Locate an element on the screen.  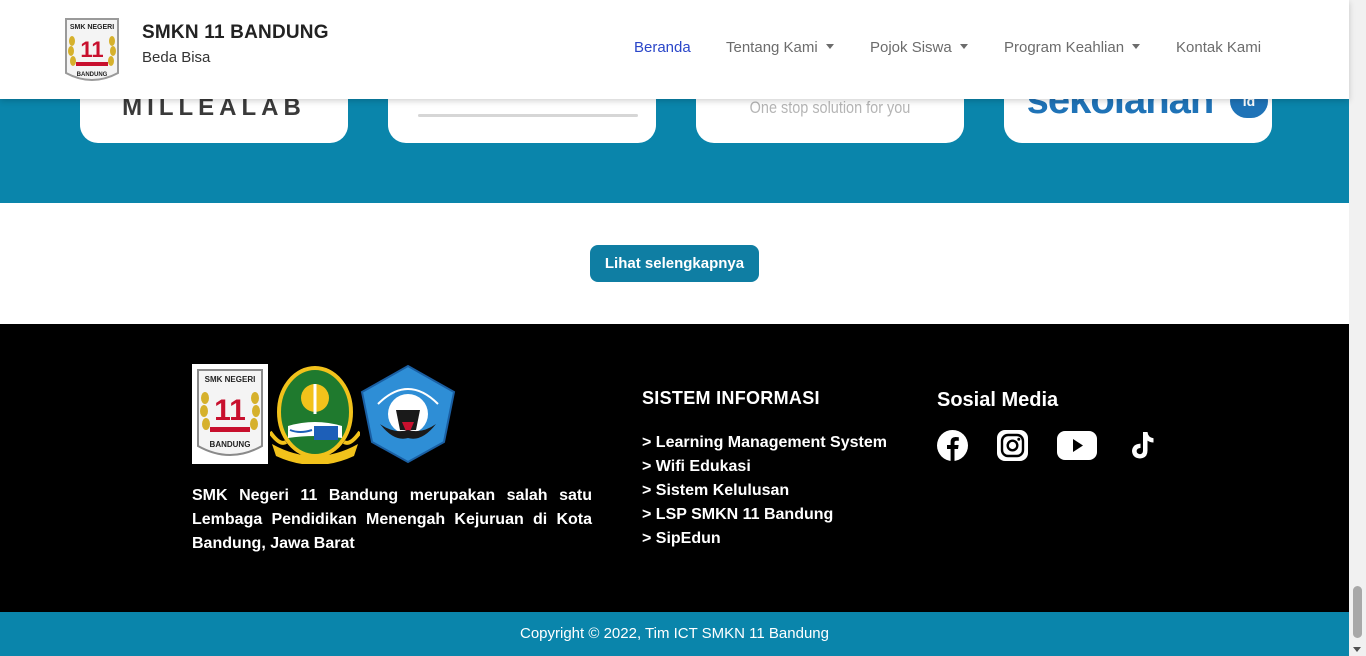
nav-label: Kontak Kami is located at coordinates (1219, 47).